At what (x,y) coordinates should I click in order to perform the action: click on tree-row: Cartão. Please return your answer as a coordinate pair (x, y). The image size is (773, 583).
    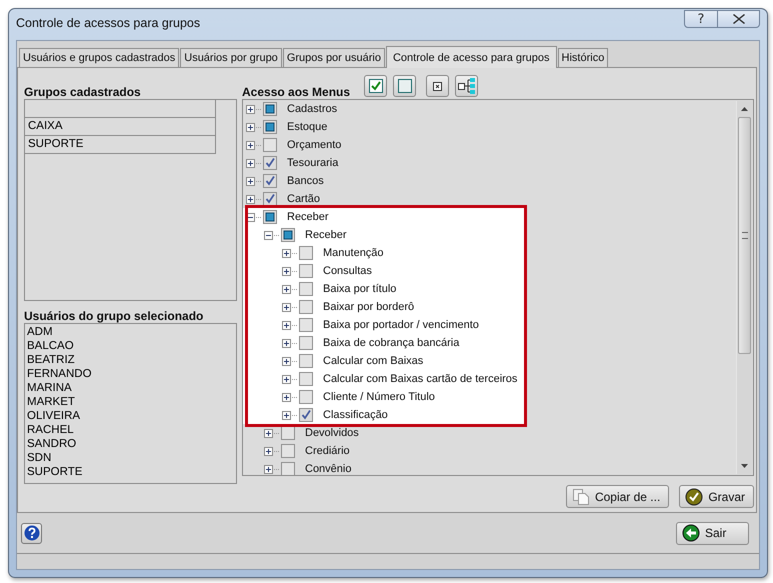
    Looking at the image, I should click on (489, 199).